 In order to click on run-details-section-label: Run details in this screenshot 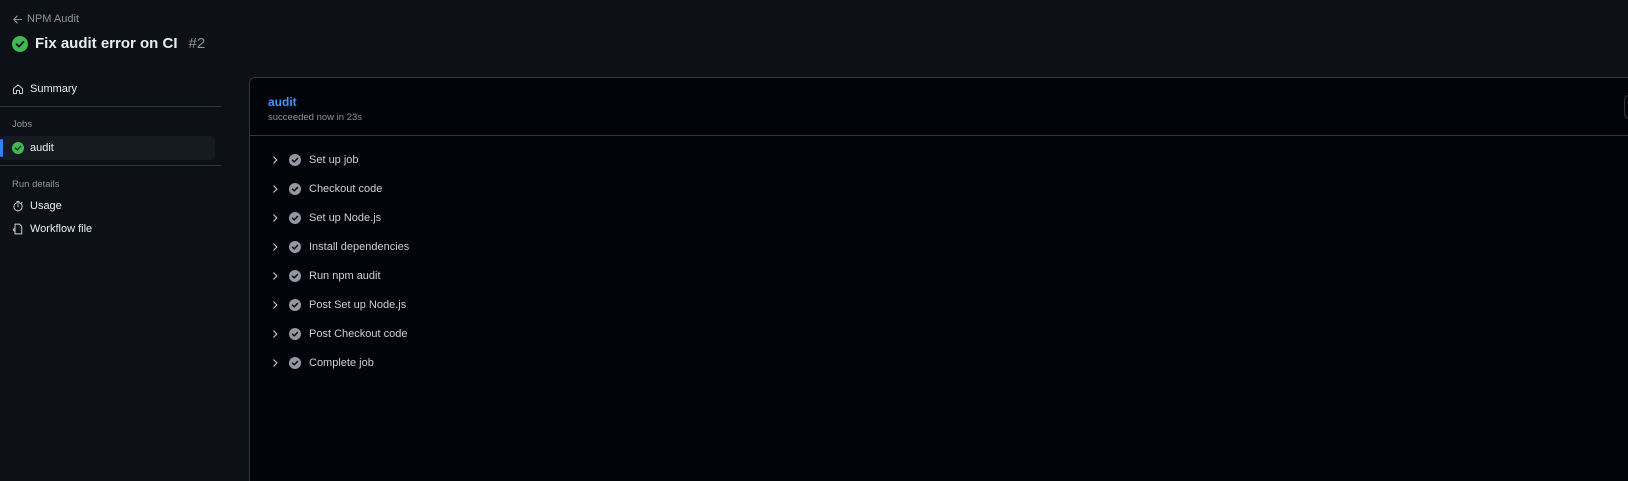, I will do `click(36, 184)`.